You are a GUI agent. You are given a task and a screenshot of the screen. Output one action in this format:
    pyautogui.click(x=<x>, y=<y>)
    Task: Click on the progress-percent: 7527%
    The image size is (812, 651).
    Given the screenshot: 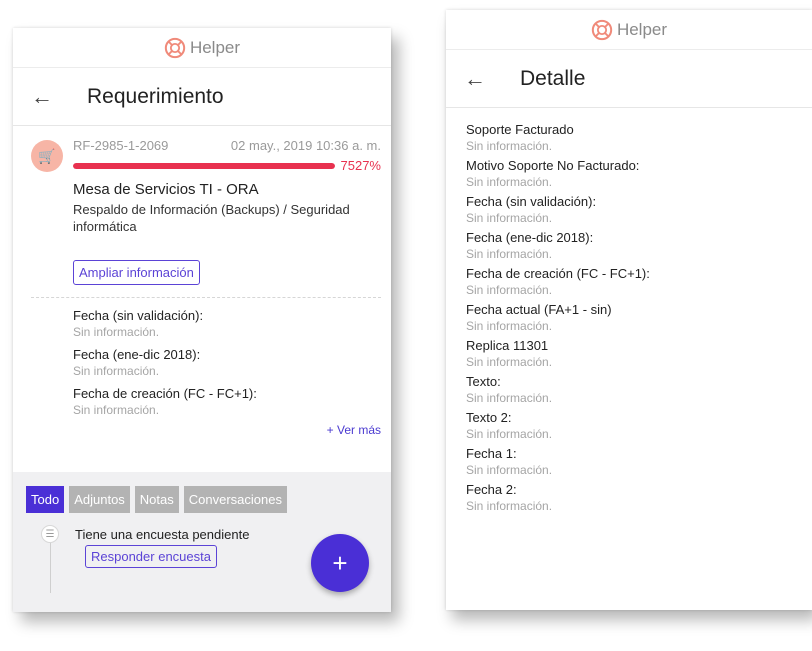 What is the action you would take?
    pyautogui.click(x=360, y=165)
    